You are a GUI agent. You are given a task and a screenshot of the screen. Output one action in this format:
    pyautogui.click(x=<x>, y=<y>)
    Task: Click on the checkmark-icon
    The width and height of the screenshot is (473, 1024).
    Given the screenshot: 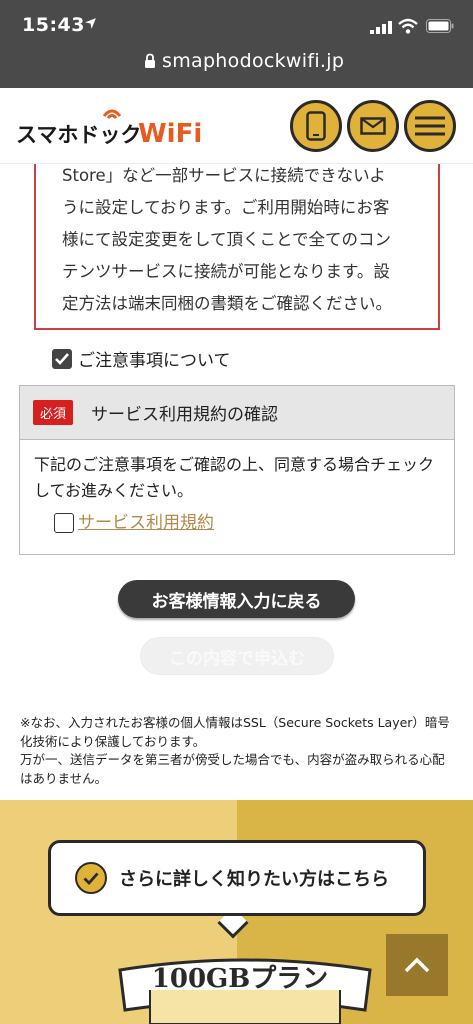 What is the action you would take?
    pyautogui.click(x=62, y=358)
    